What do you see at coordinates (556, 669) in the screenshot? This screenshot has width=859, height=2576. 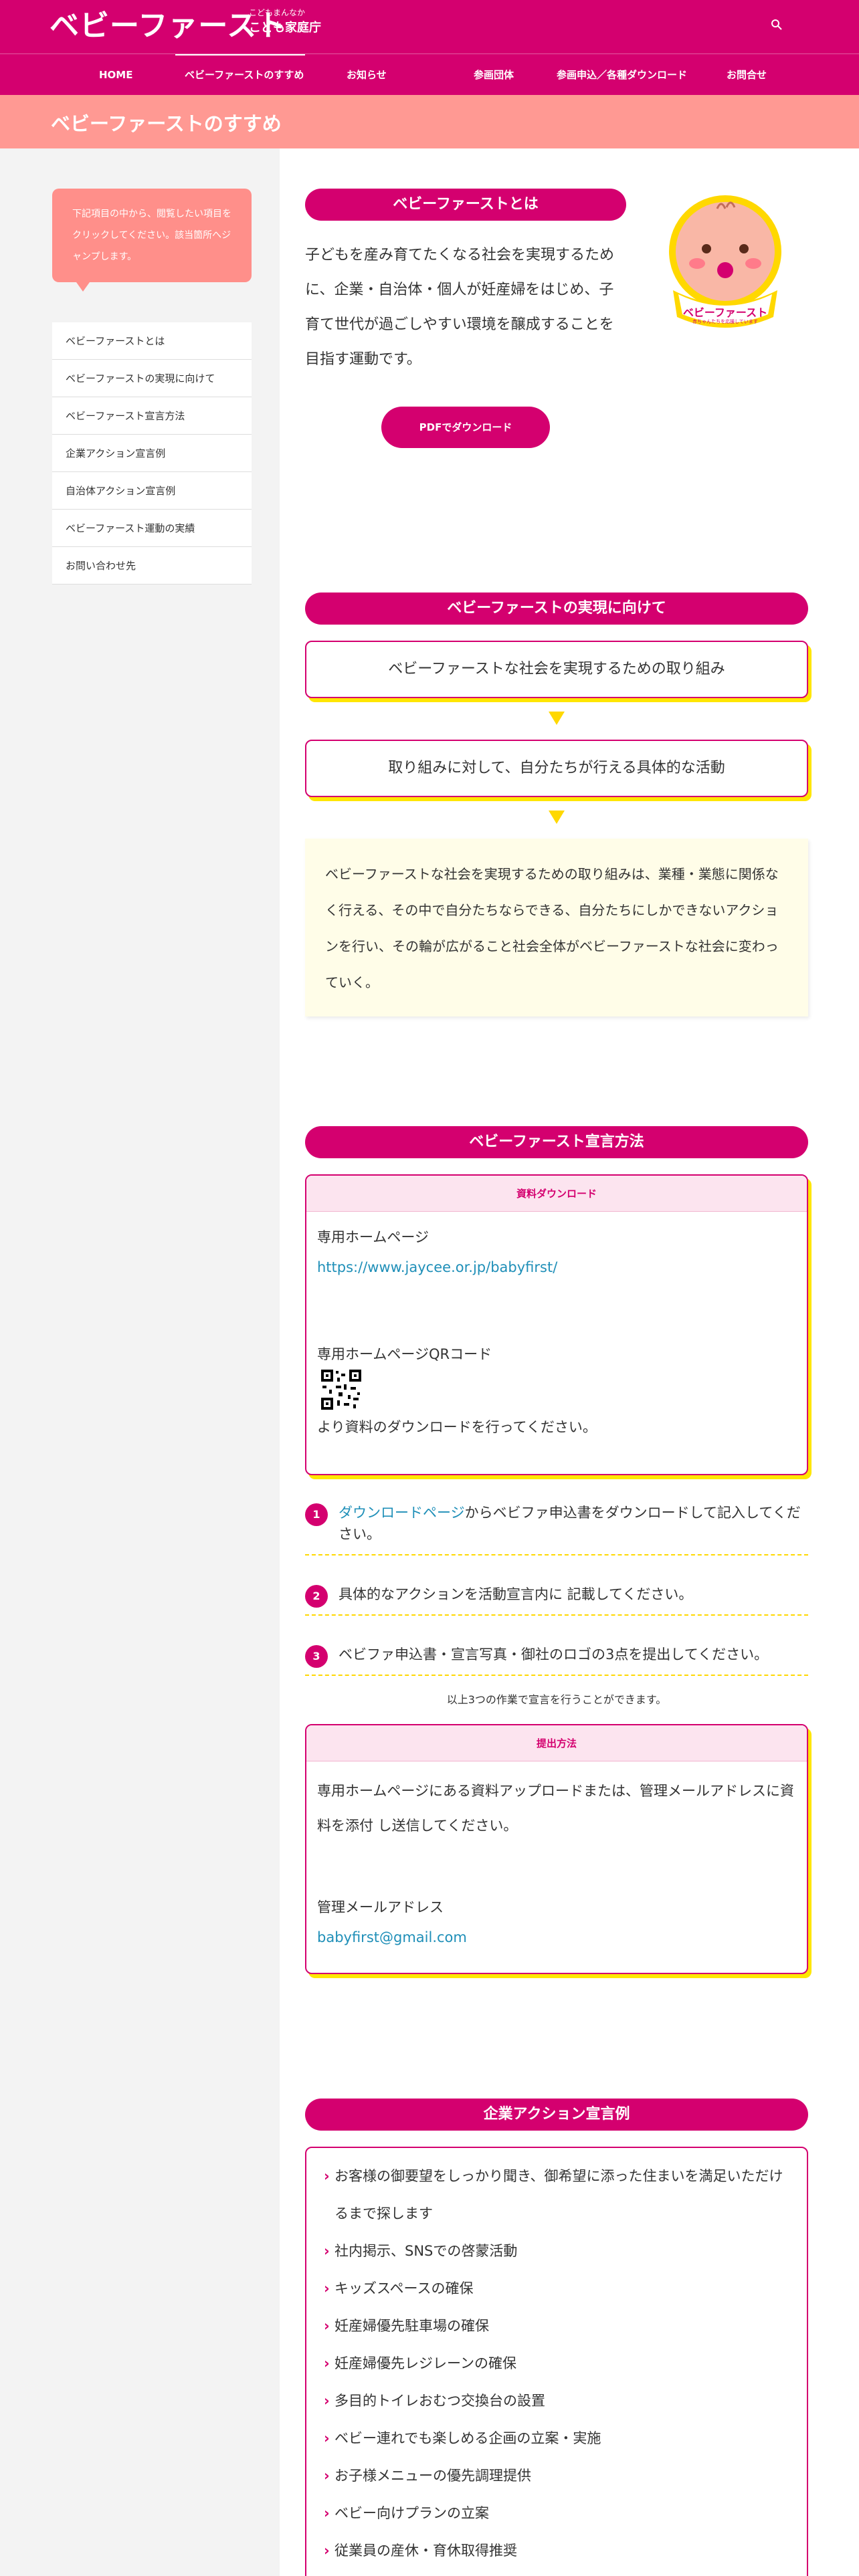 I see `realize-box-1: ベビーファーストな社会を実現するための取り組み` at bounding box center [556, 669].